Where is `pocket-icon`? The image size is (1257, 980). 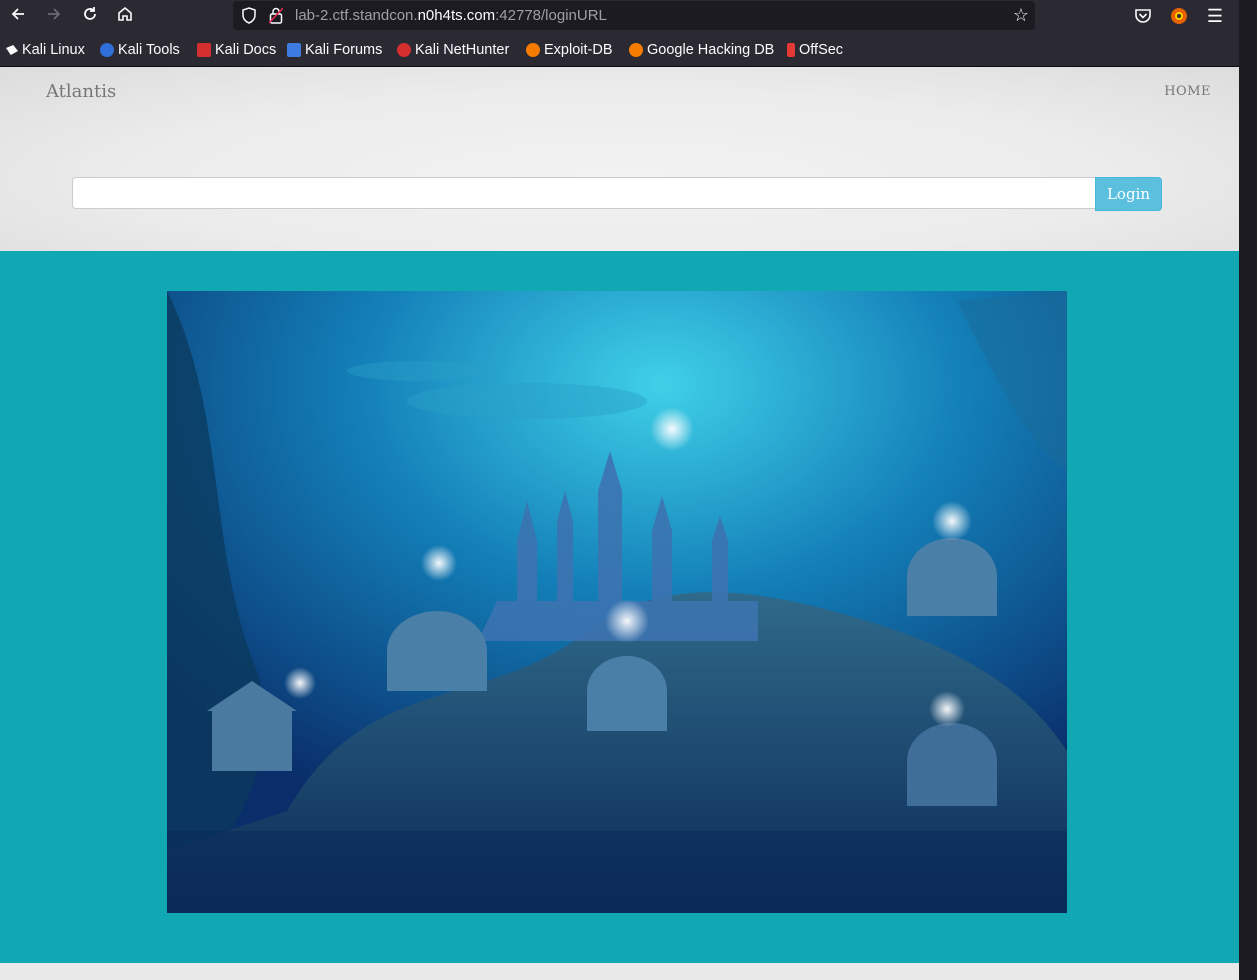
pocket-icon is located at coordinates (1143, 16).